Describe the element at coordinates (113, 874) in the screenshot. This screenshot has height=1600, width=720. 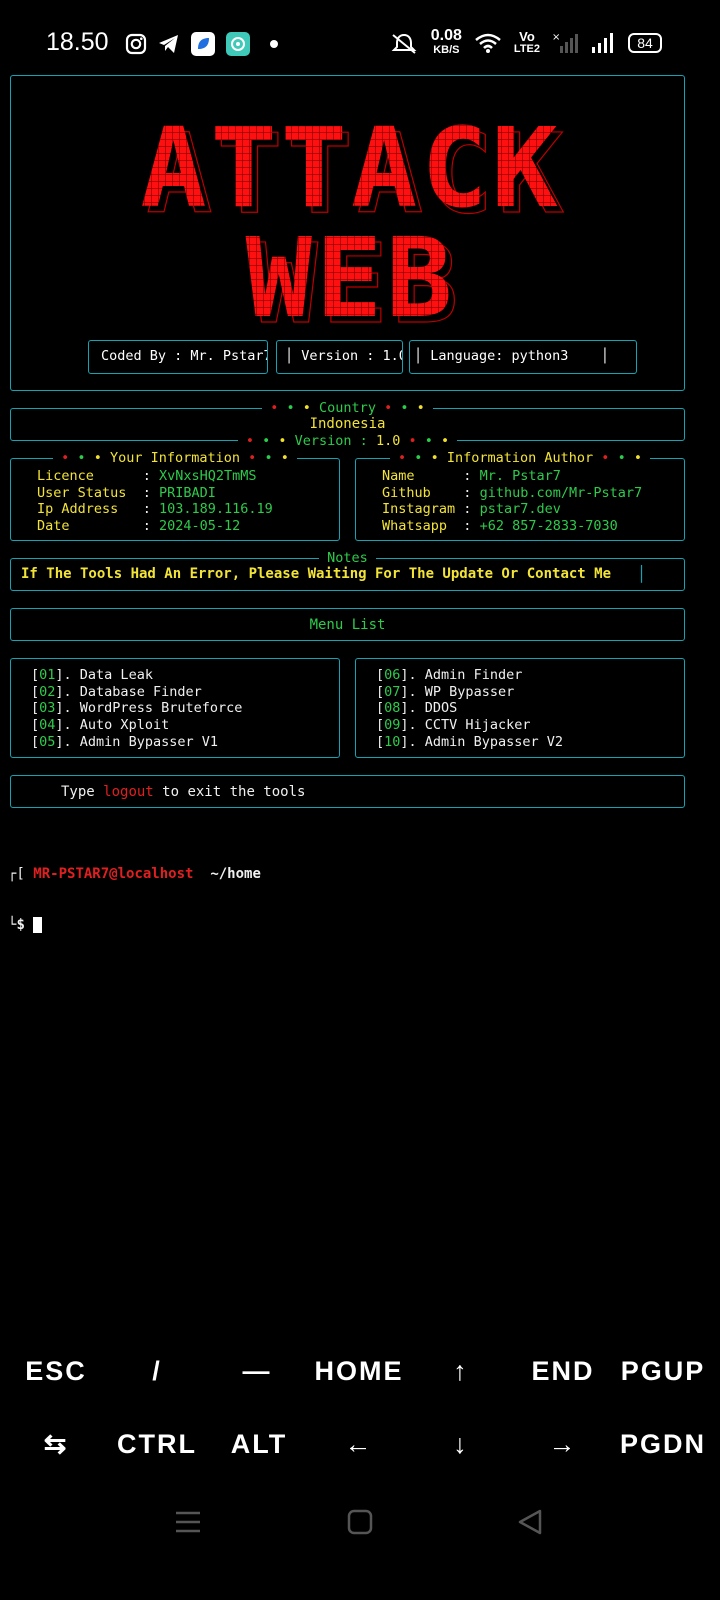
I see `prompt-user-host: MR-PSTAR7@localhost` at that location.